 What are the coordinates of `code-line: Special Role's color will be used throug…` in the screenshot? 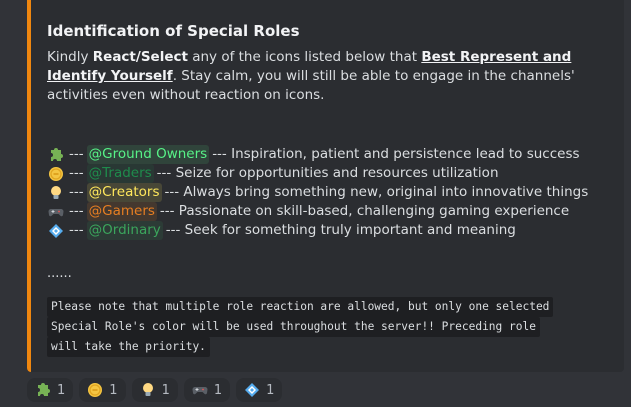 It's located at (293, 327).